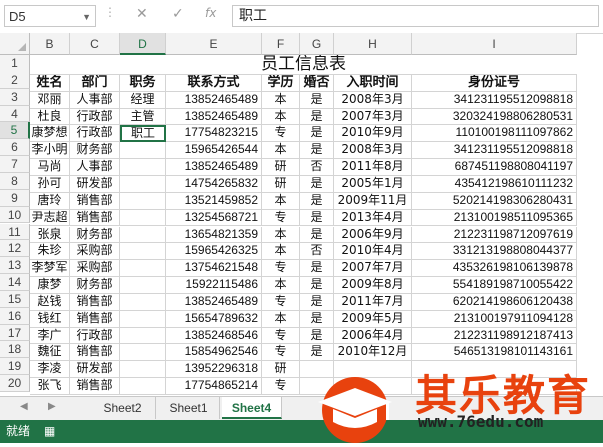 The image size is (603, 447). I want to click on table-cell: 2007年3月, so click(373, 117).